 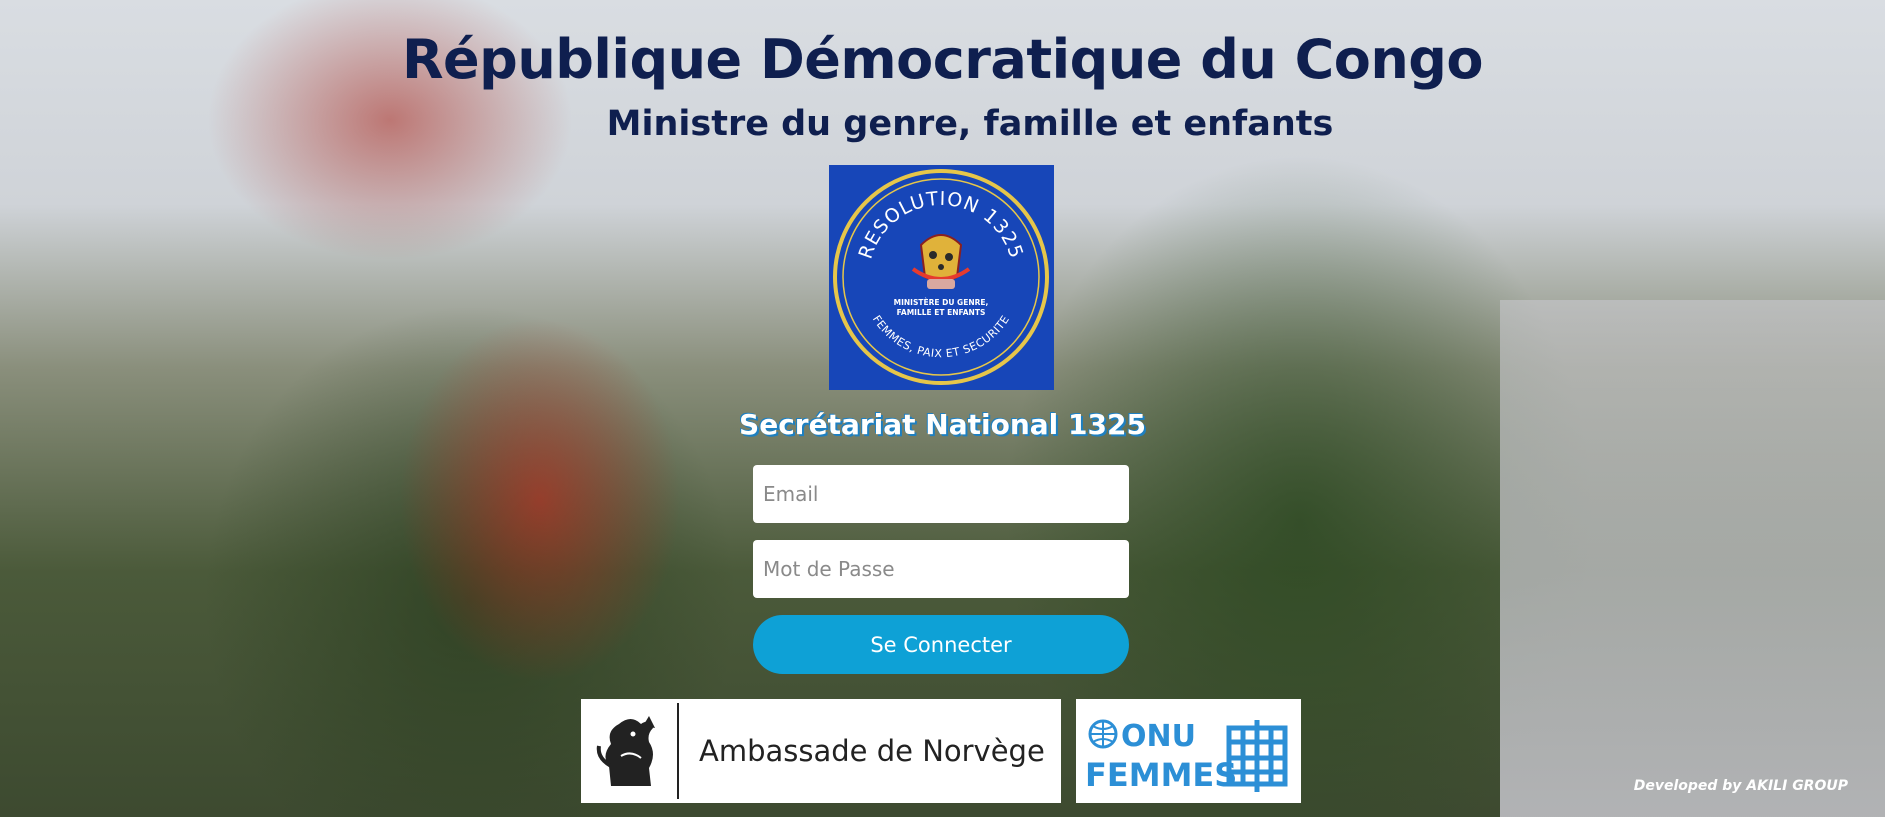 What do you see at coordinates (625, 751) in the screenshot?
I see `norway-lion-crest-icon` at bounding box center [625, 751].